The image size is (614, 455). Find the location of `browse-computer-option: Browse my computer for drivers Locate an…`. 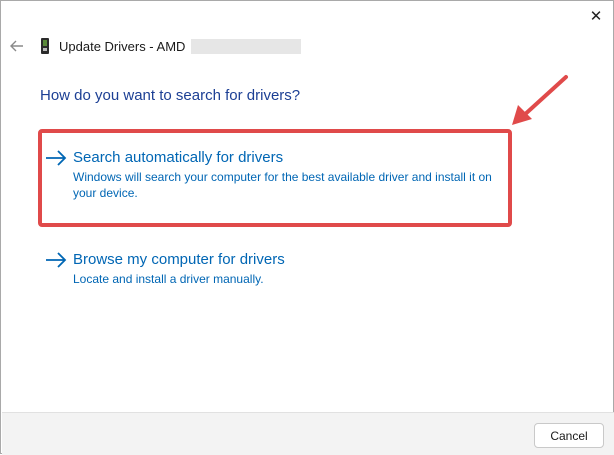

browse-computer-option: Browse my computer for drivers Locate an… is located at coordinates (275, 269).